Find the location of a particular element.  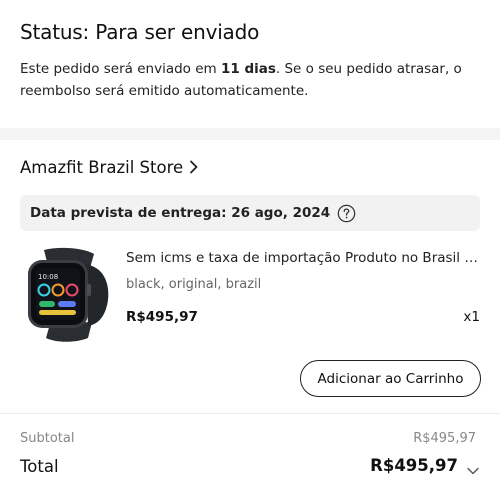

status-desc-prefix: Este pedido será enviado em is located at coordinates (120, 69).